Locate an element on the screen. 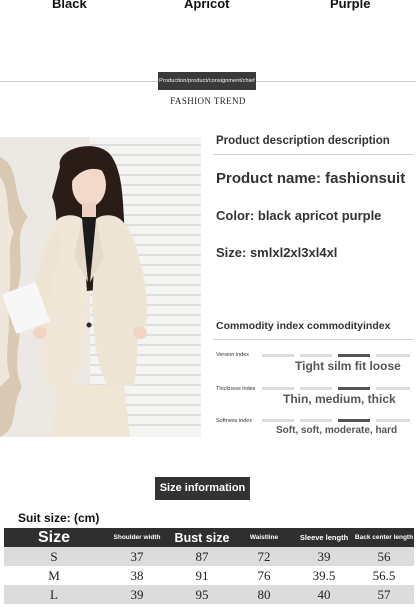 The width and height of the screenshot is (416, 607). cell-back: 56 is located at coordinates (384, 556).